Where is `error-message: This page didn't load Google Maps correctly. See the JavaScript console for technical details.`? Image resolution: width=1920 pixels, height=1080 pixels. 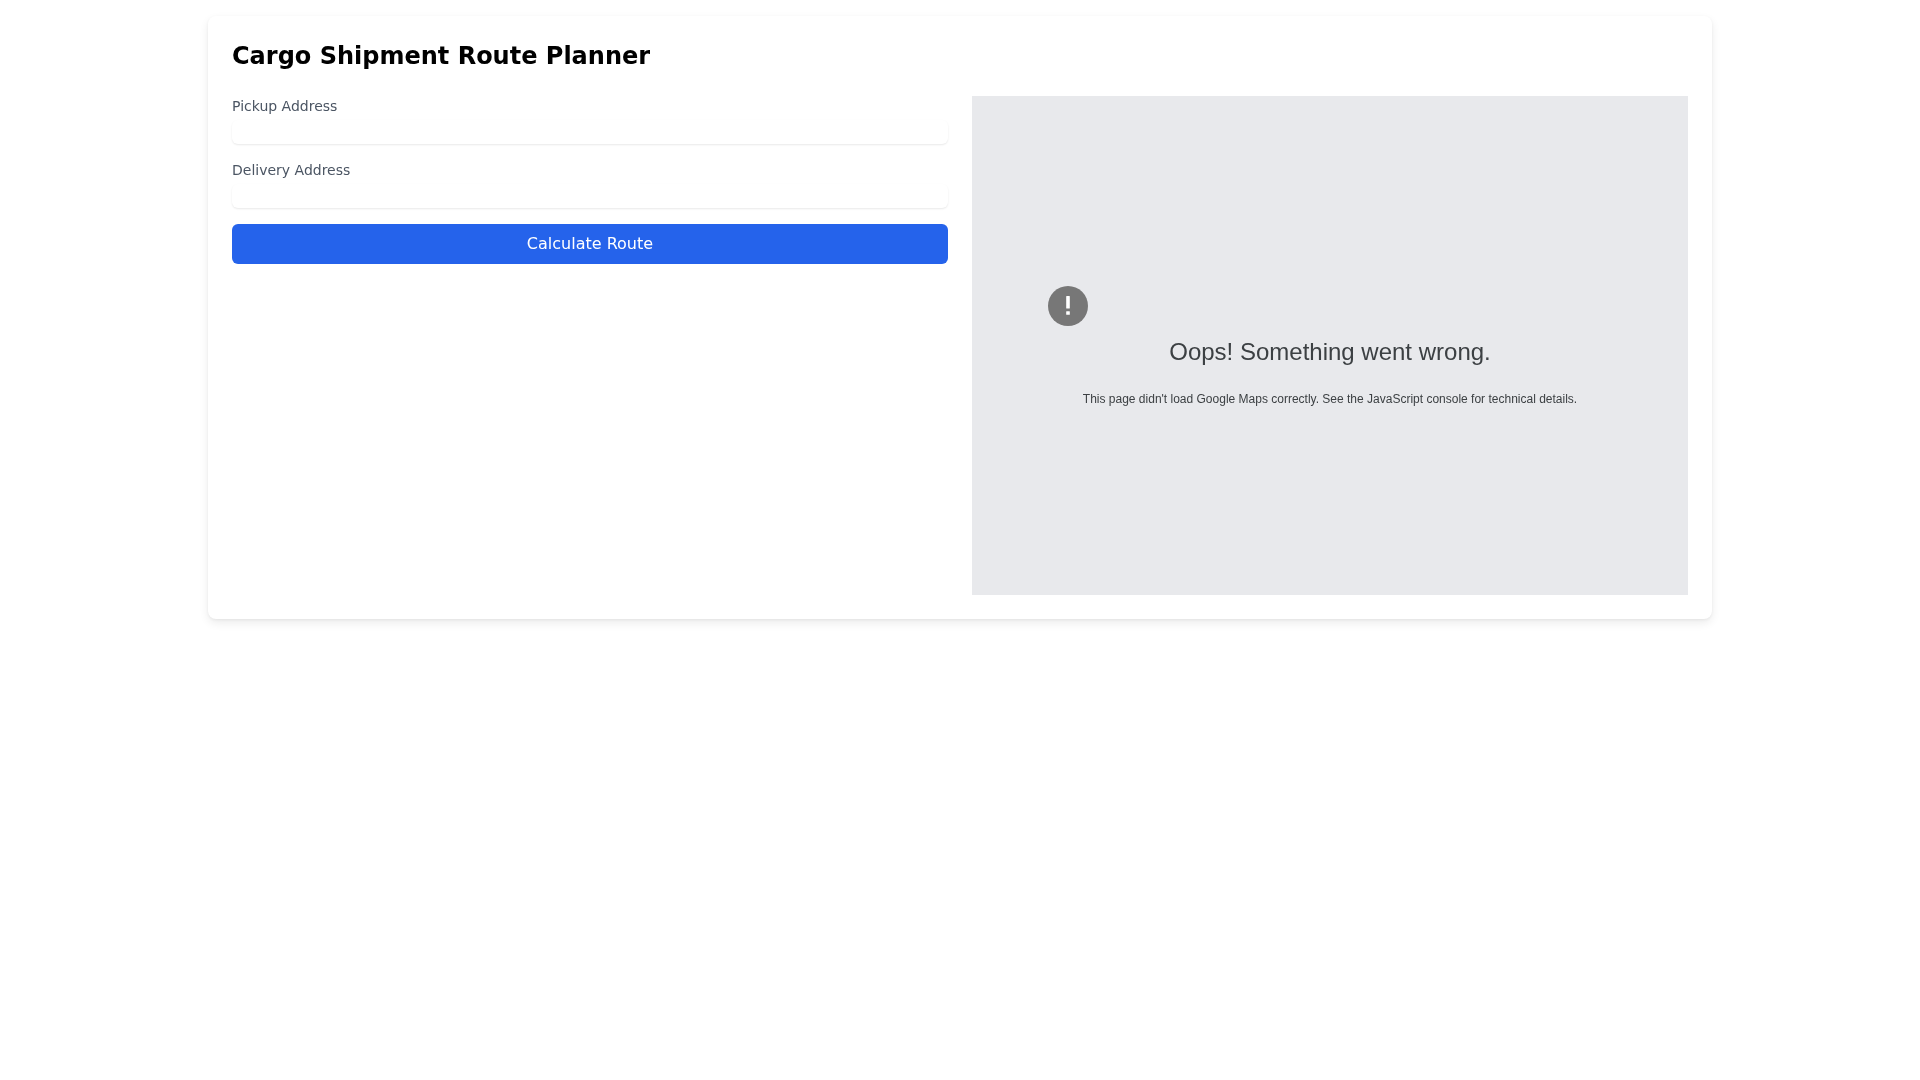 error-message: This page didn't load Google Maps correctly. See the JavaScript console for technical details. is located at coordinates (1330, 398).